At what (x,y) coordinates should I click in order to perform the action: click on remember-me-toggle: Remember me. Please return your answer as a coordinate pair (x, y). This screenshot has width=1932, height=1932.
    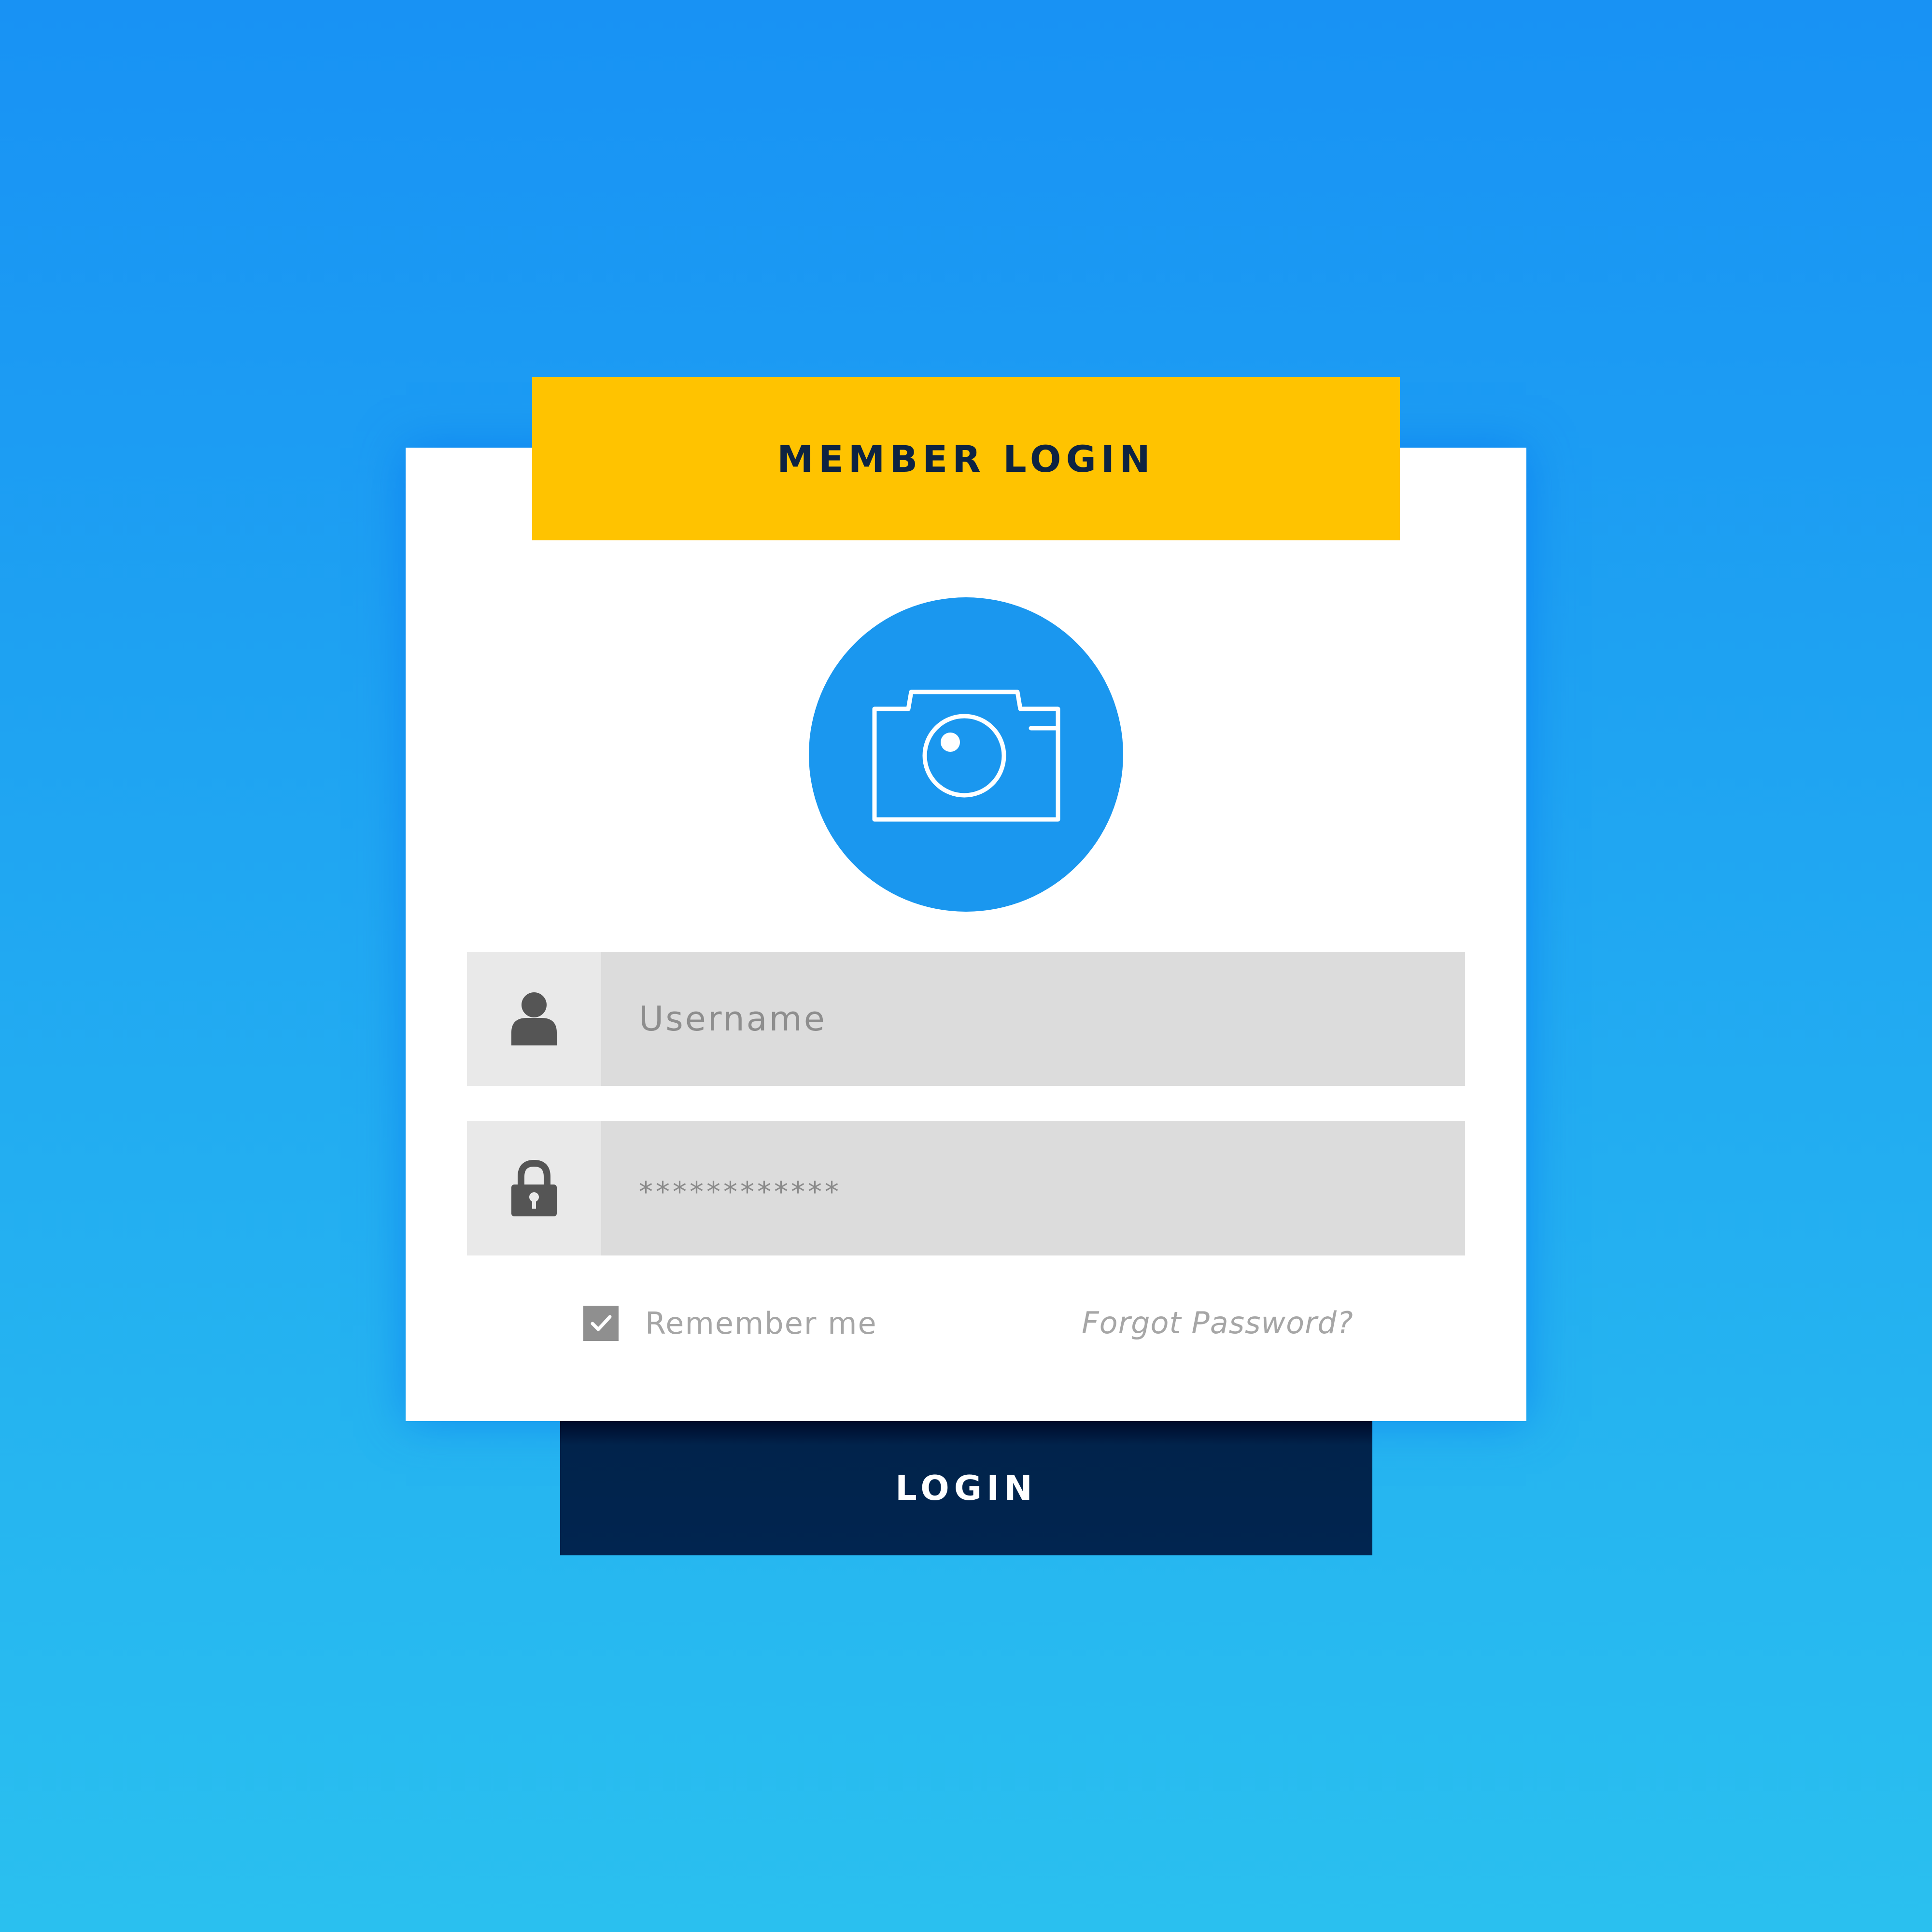
    Looking at the image, I should click on (730, 1323).